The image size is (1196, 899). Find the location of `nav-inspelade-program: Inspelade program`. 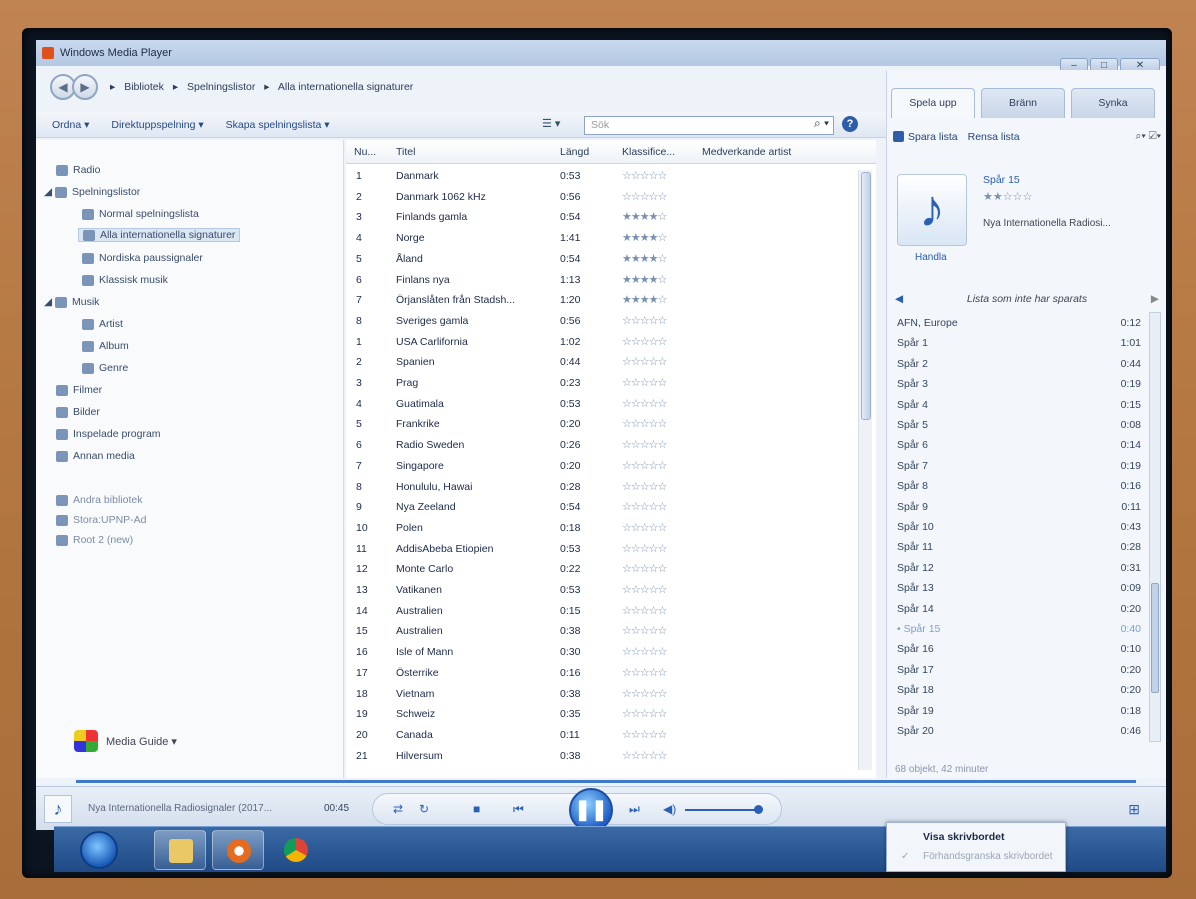

nav-inspelade-program: Inspelade program is located at coordinates (108, 434).